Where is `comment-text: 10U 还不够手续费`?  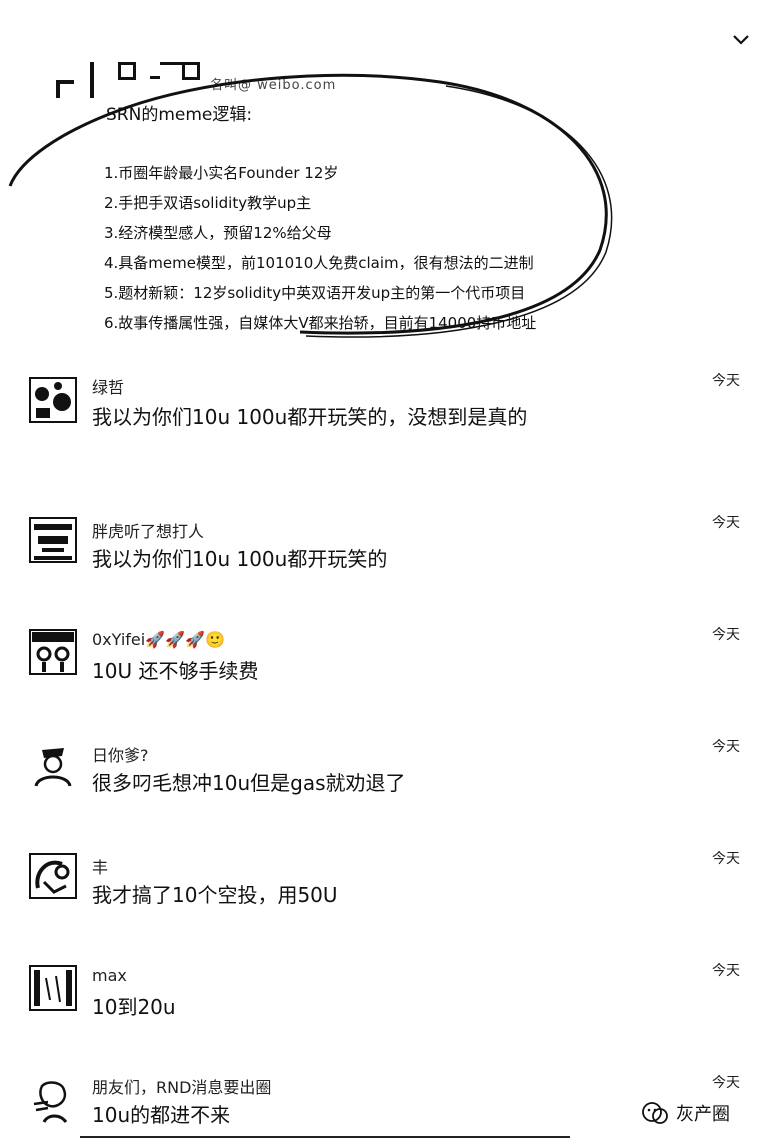 comment-text: 10U 还不够手续费 is located at coordinates (175, 671).